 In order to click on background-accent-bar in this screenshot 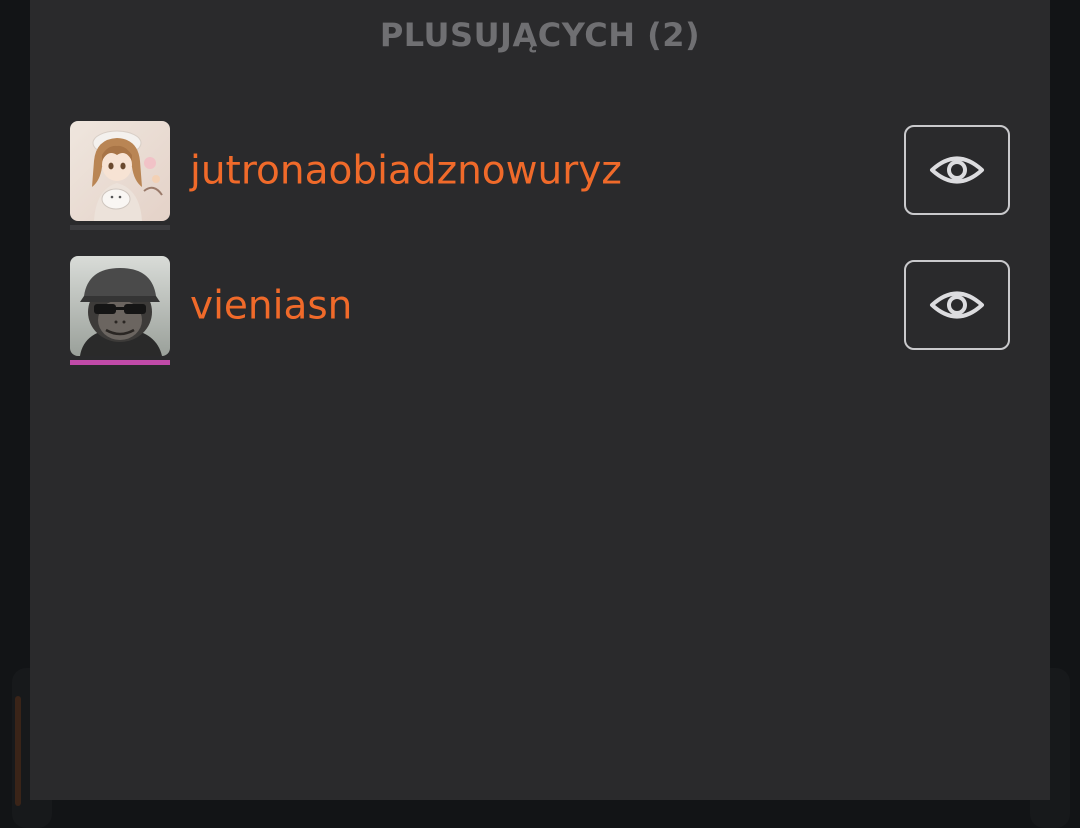, I will do `click(18, 751)`.